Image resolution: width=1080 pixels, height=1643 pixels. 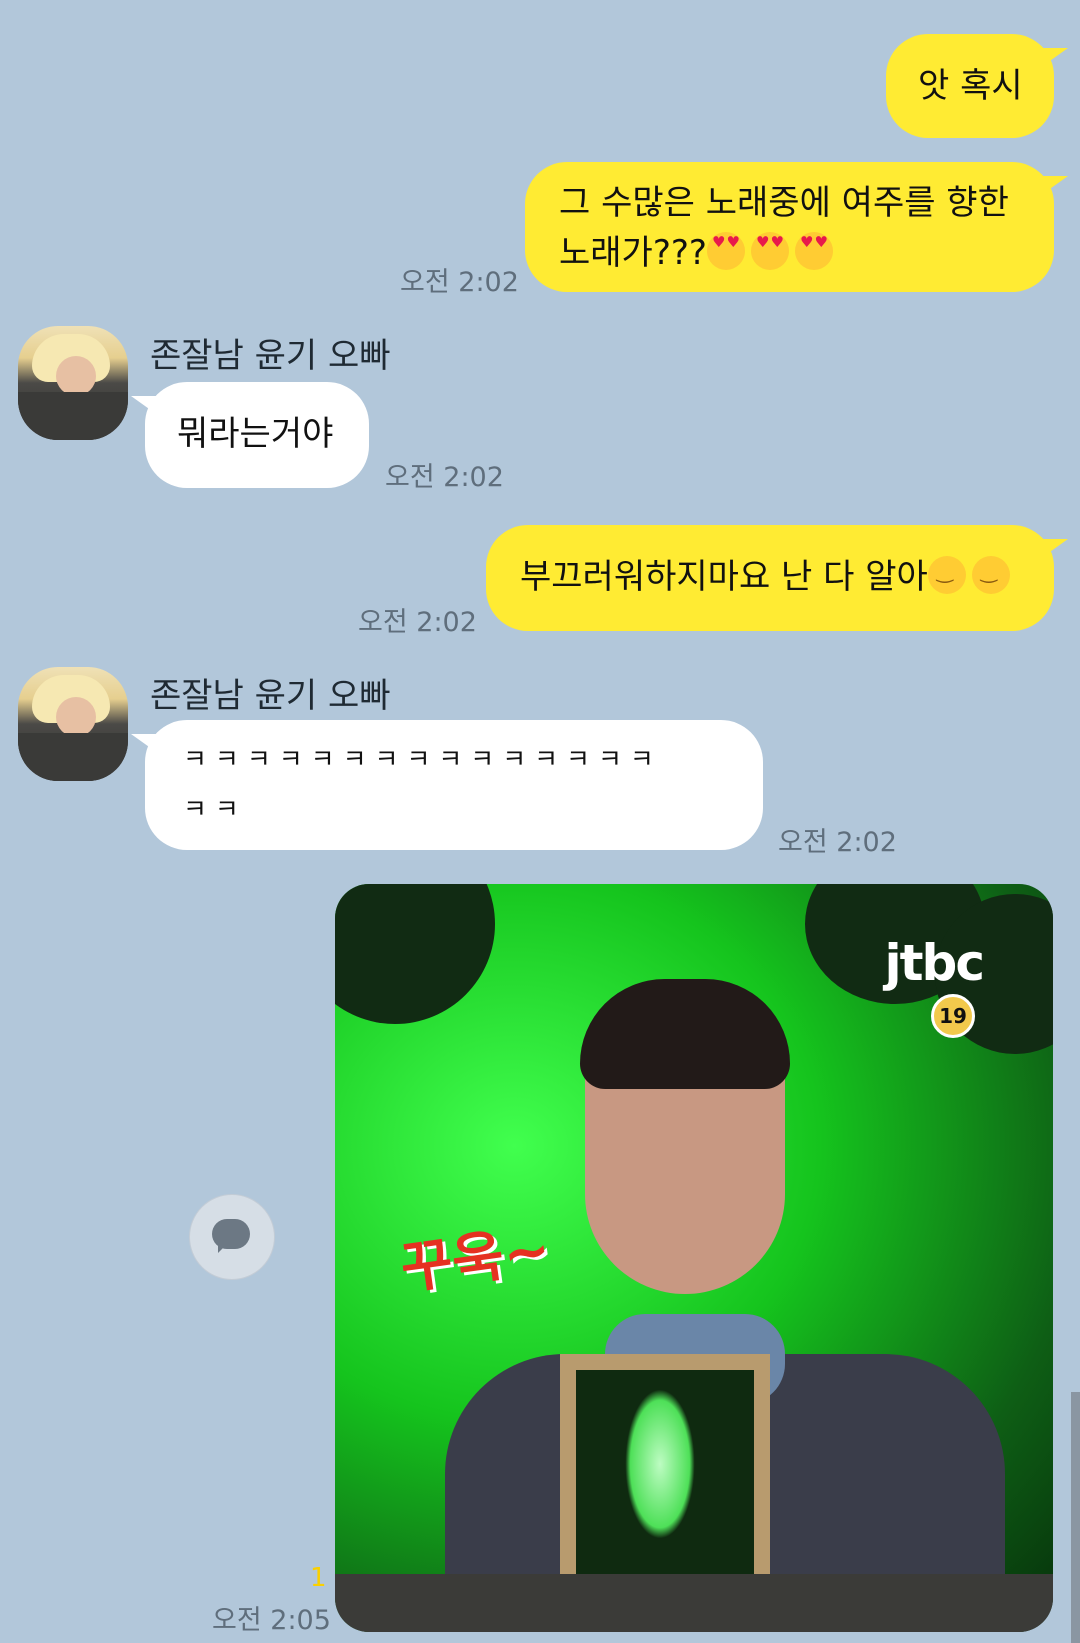 I want to click on message-text: 뭐라는거야, so click(x=255, y=434).